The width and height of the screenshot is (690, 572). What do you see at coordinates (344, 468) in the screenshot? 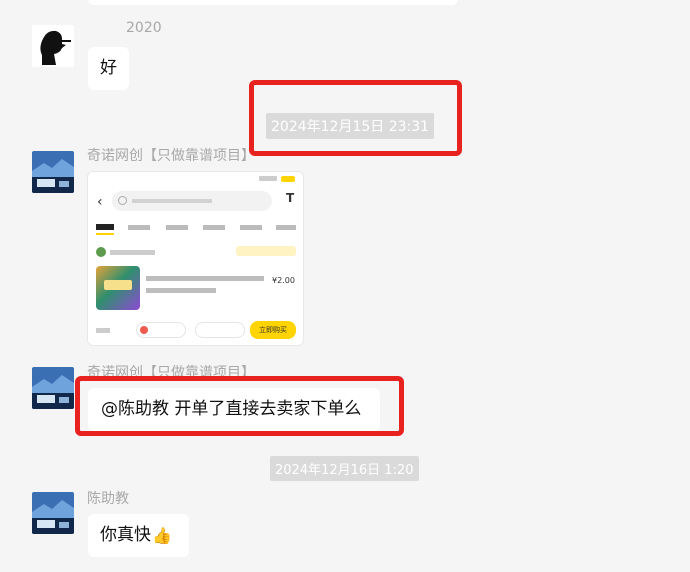
I see `timestamp: 2024年12月16日 1:20` at bounding box center [344, 468].